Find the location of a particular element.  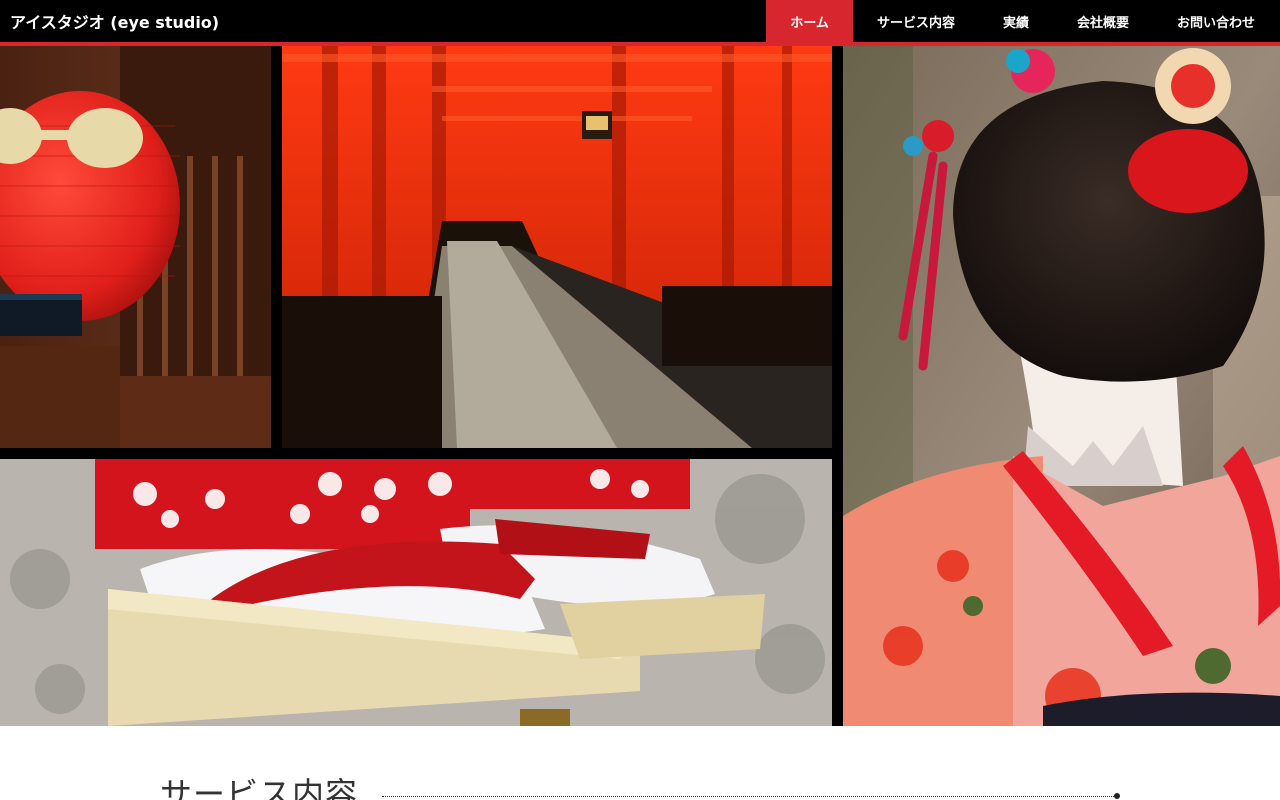

nav-item-company: 会社概要 is located at coordinates (1103, 21).